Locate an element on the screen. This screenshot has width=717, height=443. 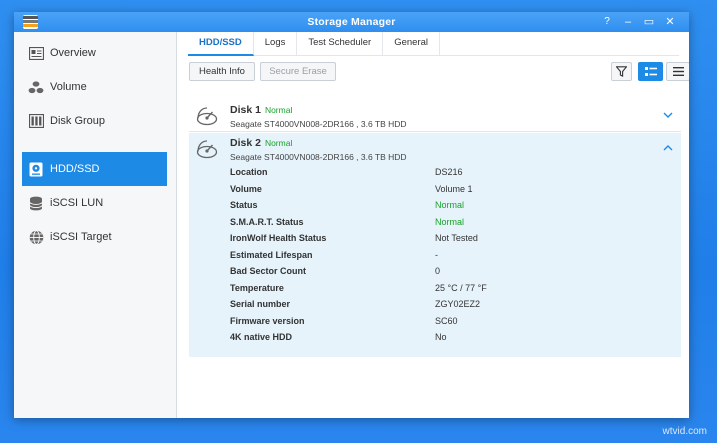
iscsi-target-icon is located at coordinates (36, 237).